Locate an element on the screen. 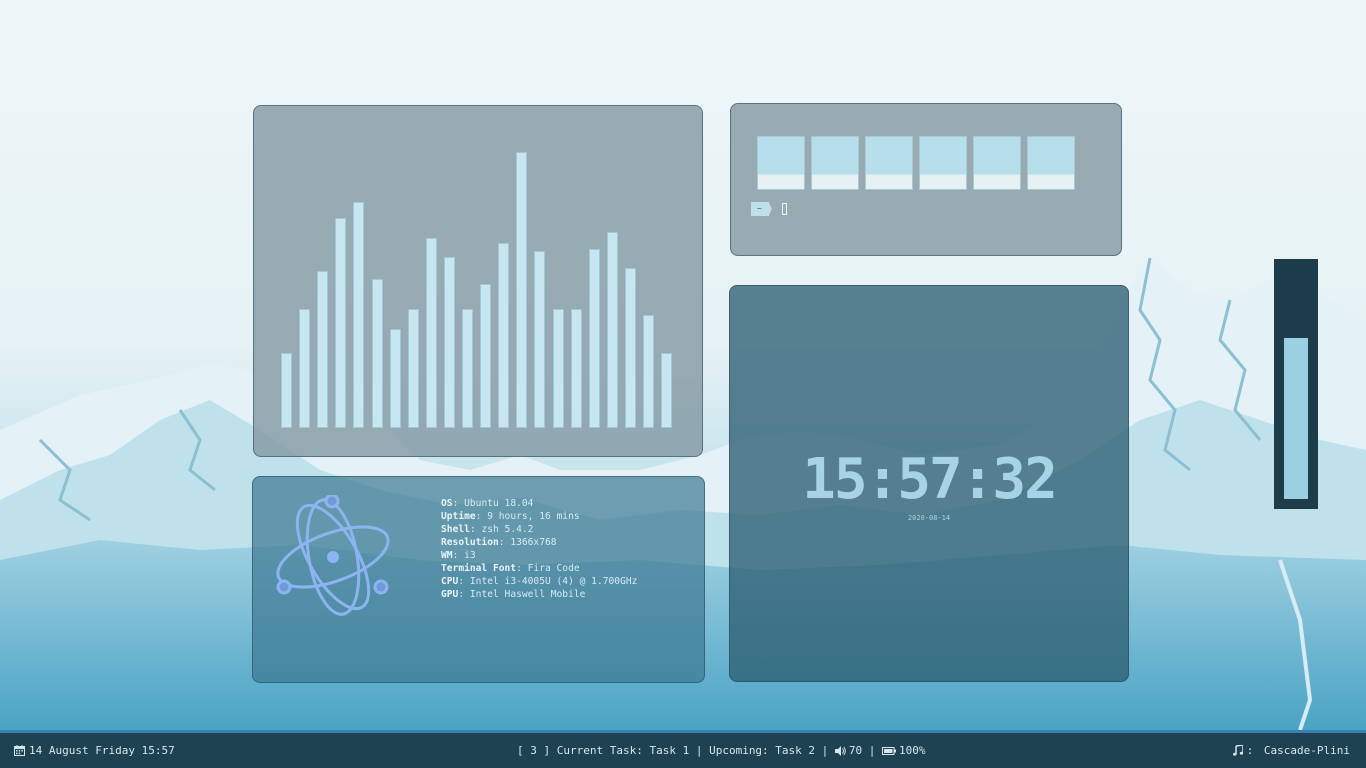  sysinfo-row: Terminal Font: Fira Code is located at coordinates (510, 568).